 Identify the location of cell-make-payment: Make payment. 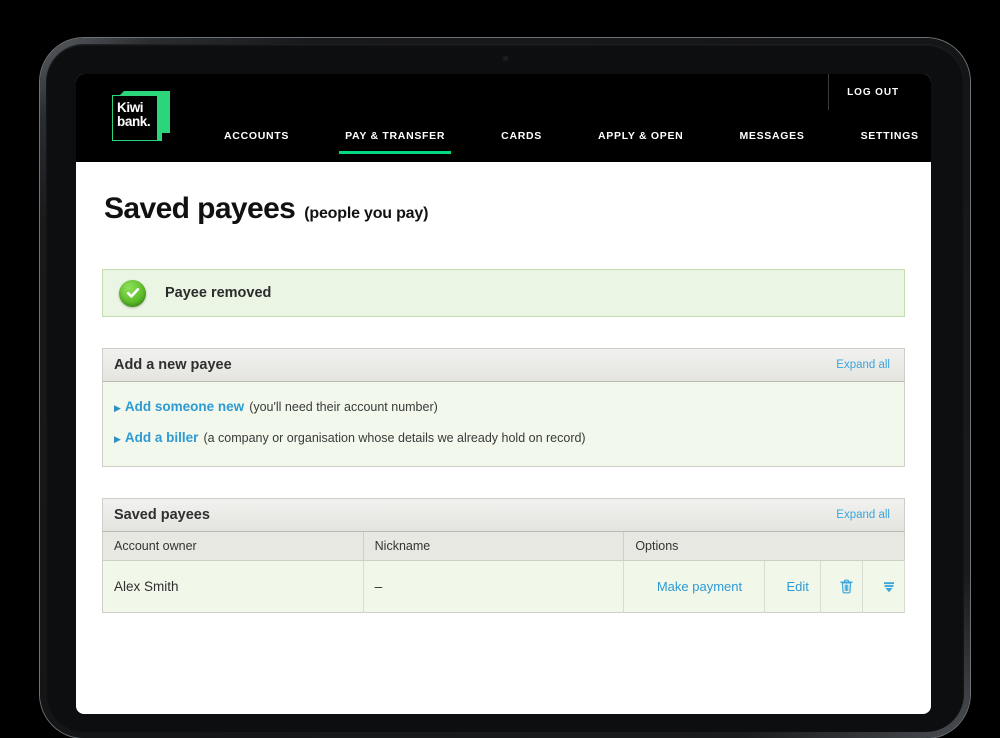
(694, 586).